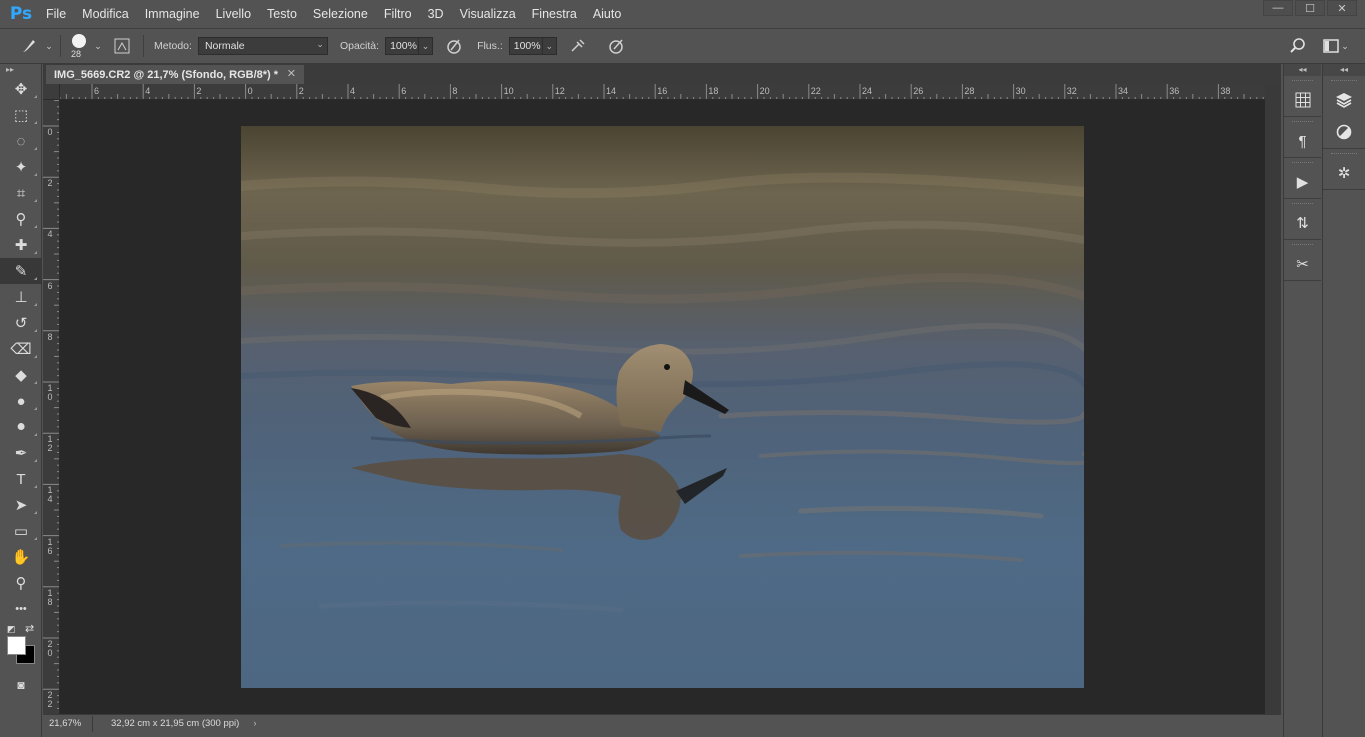 Image resolution: width=1365 pixels, height=737 pixels. I want to click on eyedropper-tool: ⚲, so click(21, 219).